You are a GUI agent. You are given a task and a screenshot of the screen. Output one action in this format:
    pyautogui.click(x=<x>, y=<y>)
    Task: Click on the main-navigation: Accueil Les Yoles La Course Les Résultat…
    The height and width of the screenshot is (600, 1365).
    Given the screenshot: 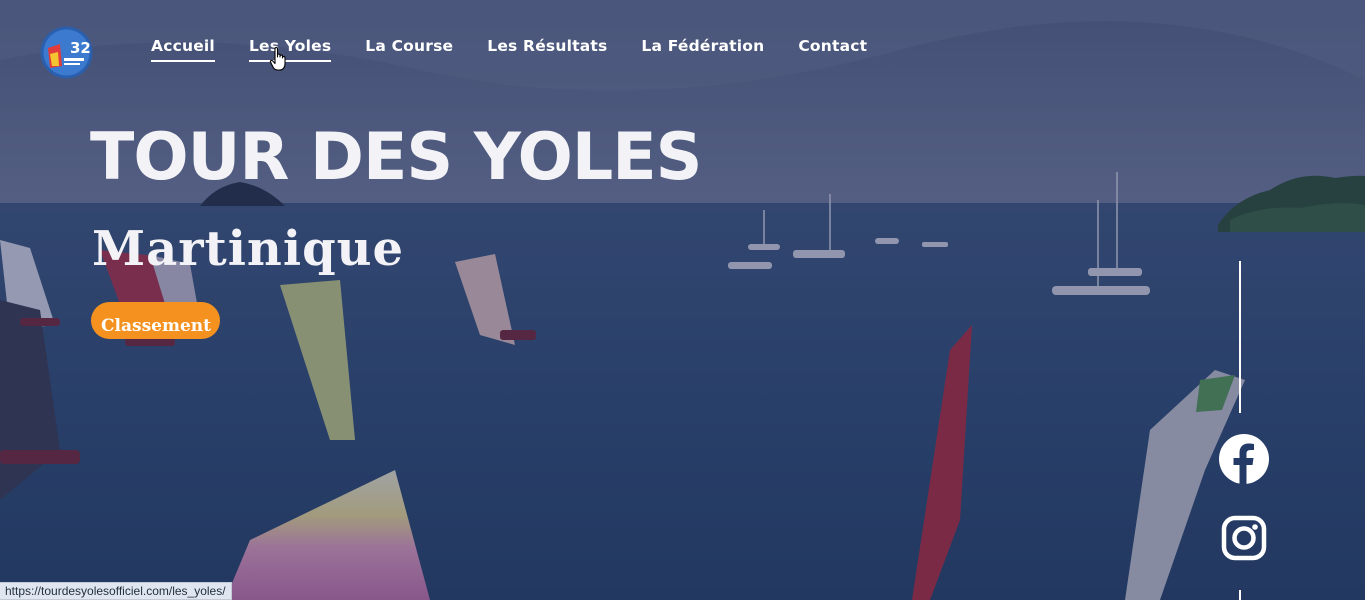 What is the action you would take?
    pyautogui.click(x=526, y=49)
    